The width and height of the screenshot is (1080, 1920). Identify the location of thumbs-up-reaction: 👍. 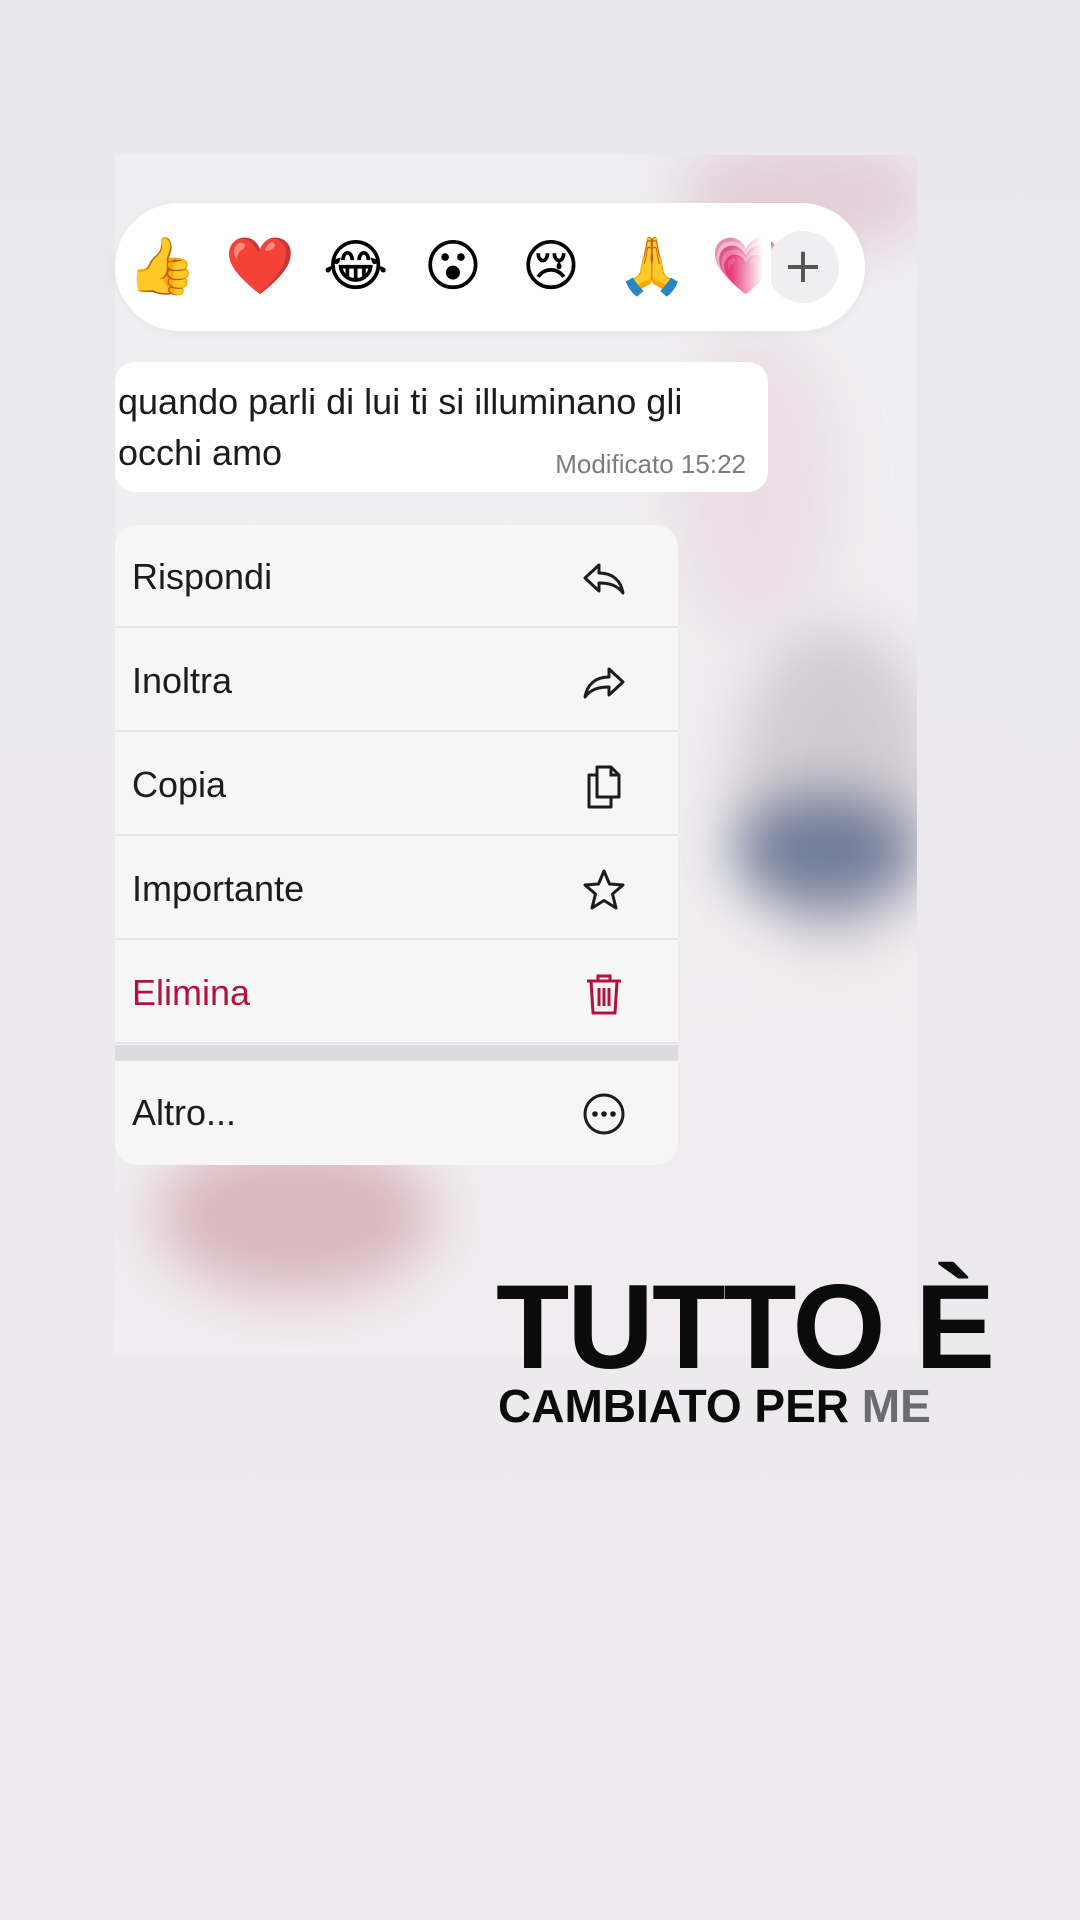
(162, 267).